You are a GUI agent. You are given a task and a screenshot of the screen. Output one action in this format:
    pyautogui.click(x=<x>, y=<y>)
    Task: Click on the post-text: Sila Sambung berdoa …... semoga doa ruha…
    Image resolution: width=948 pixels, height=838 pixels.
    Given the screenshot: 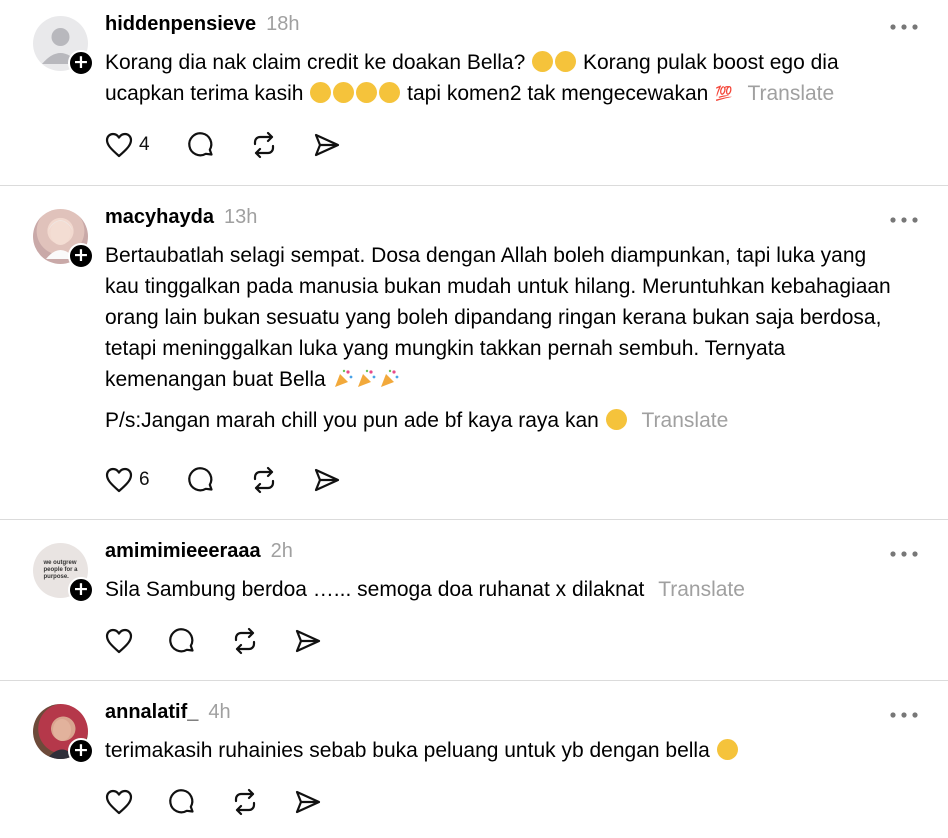 What is the action you would take?
    pyautogui.click(x=510, y=589)
    